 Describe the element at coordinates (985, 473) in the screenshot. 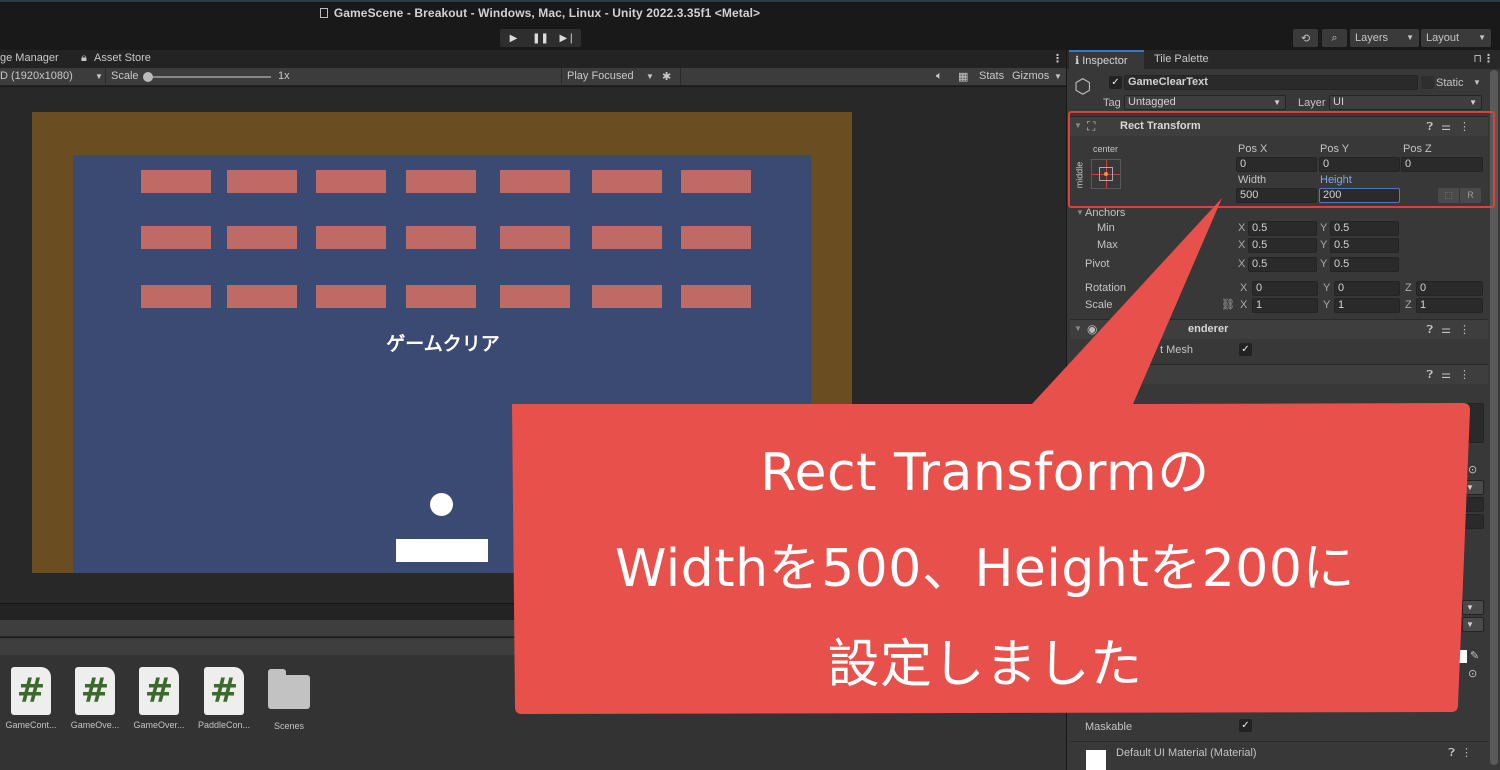

I see `callout-line-1: Rect Transformの` at that location.